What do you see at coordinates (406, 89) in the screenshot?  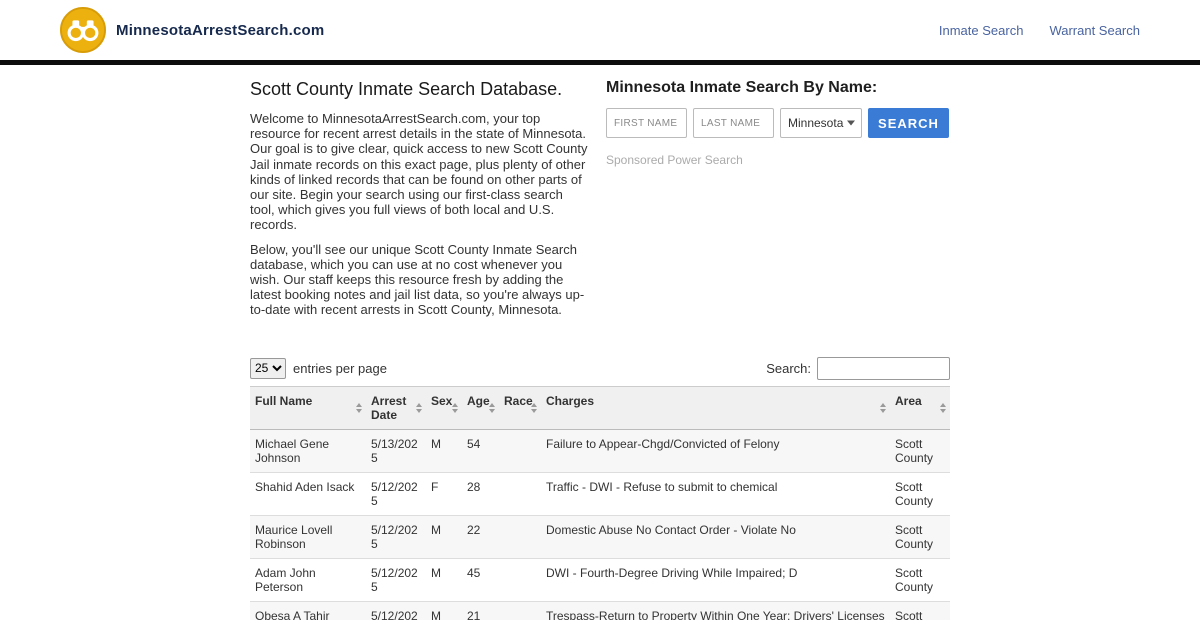 I see `page-title: Scott County Inmate Search Database.` at bounding box center [406, 89].